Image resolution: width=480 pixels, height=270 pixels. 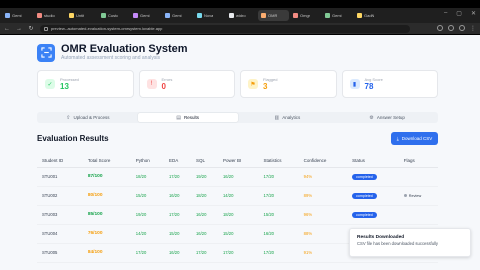 What do you see at coordinates (186, 84) in the screenshot?
I see `stat-card: ! Errors 0` at bounding box center [186, 84].